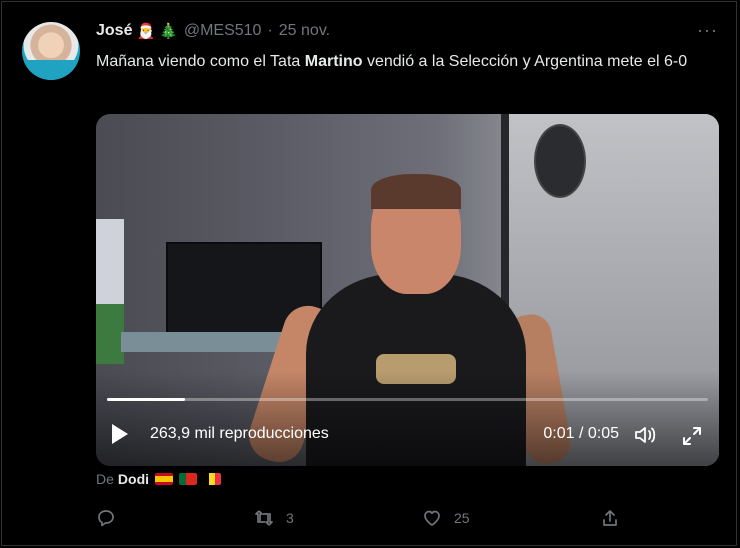 Image resolution: width=740 pixels, height=548 pixels. What do you see at coordinates (106, 518) in the screenshot?
I see `reply-icon` at bounding box center [106, 518].